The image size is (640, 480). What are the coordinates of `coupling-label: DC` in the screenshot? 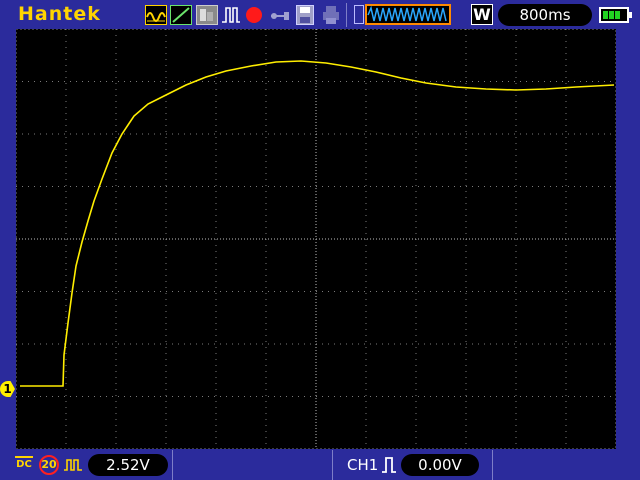 It's located at (24, 464).